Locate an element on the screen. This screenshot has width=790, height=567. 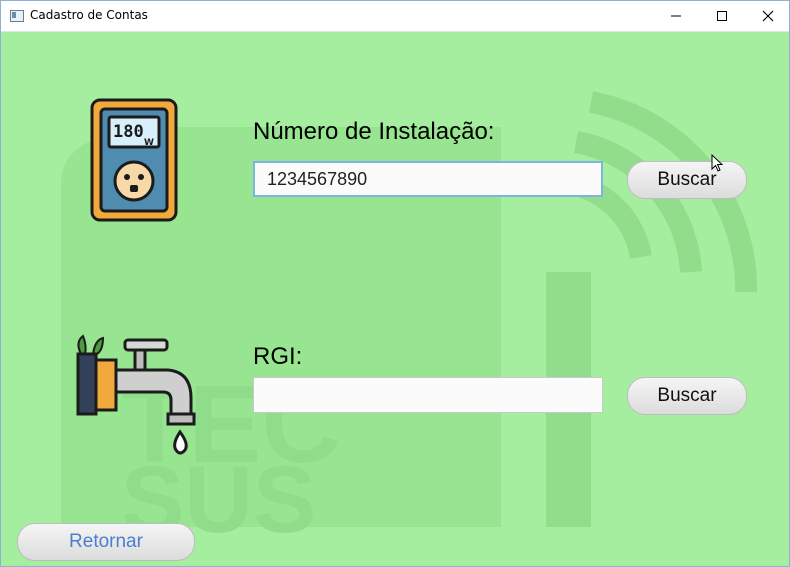
minimize-icon is located at coordinates (676, 16).